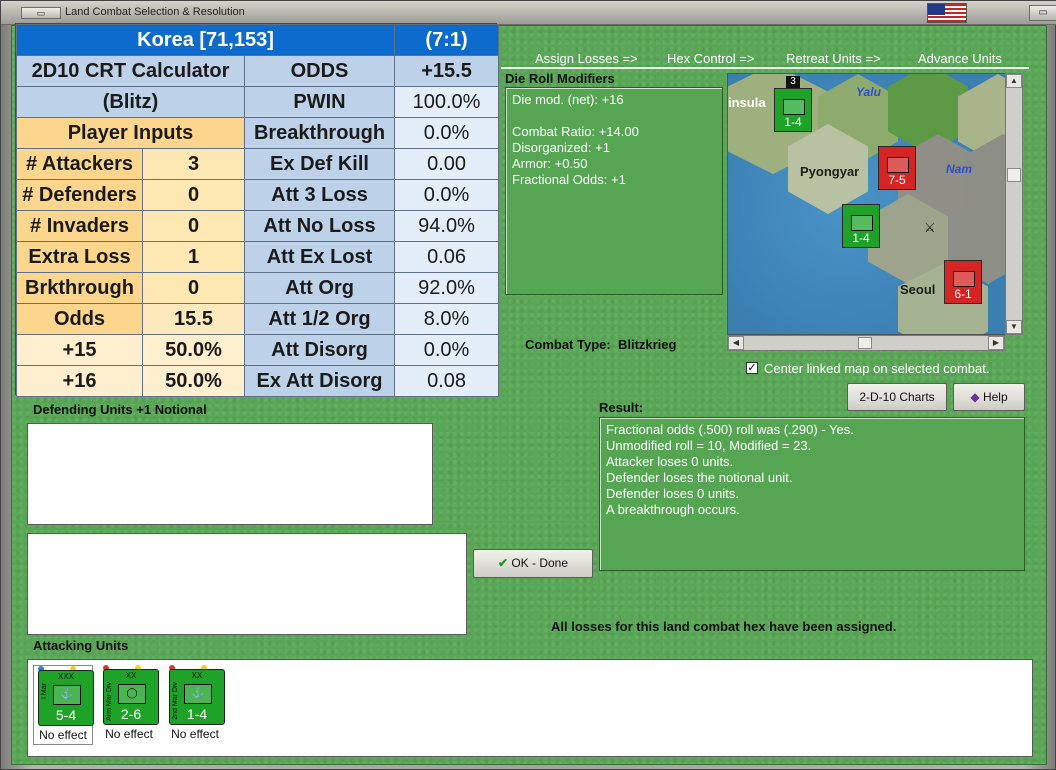 This screenshot has width=1056, height=770. What do you see at coordinates (528, 13) in the screenshot?
I see `title-bar: ▭ Land Combat Selection & Resolution ▭` at bounding box center [528, 13].